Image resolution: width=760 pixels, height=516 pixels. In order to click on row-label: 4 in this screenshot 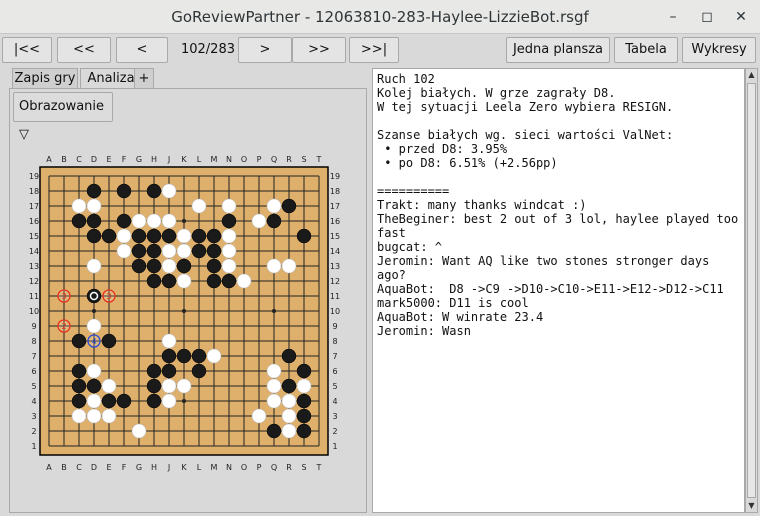, I will do `click(334, 401)`.